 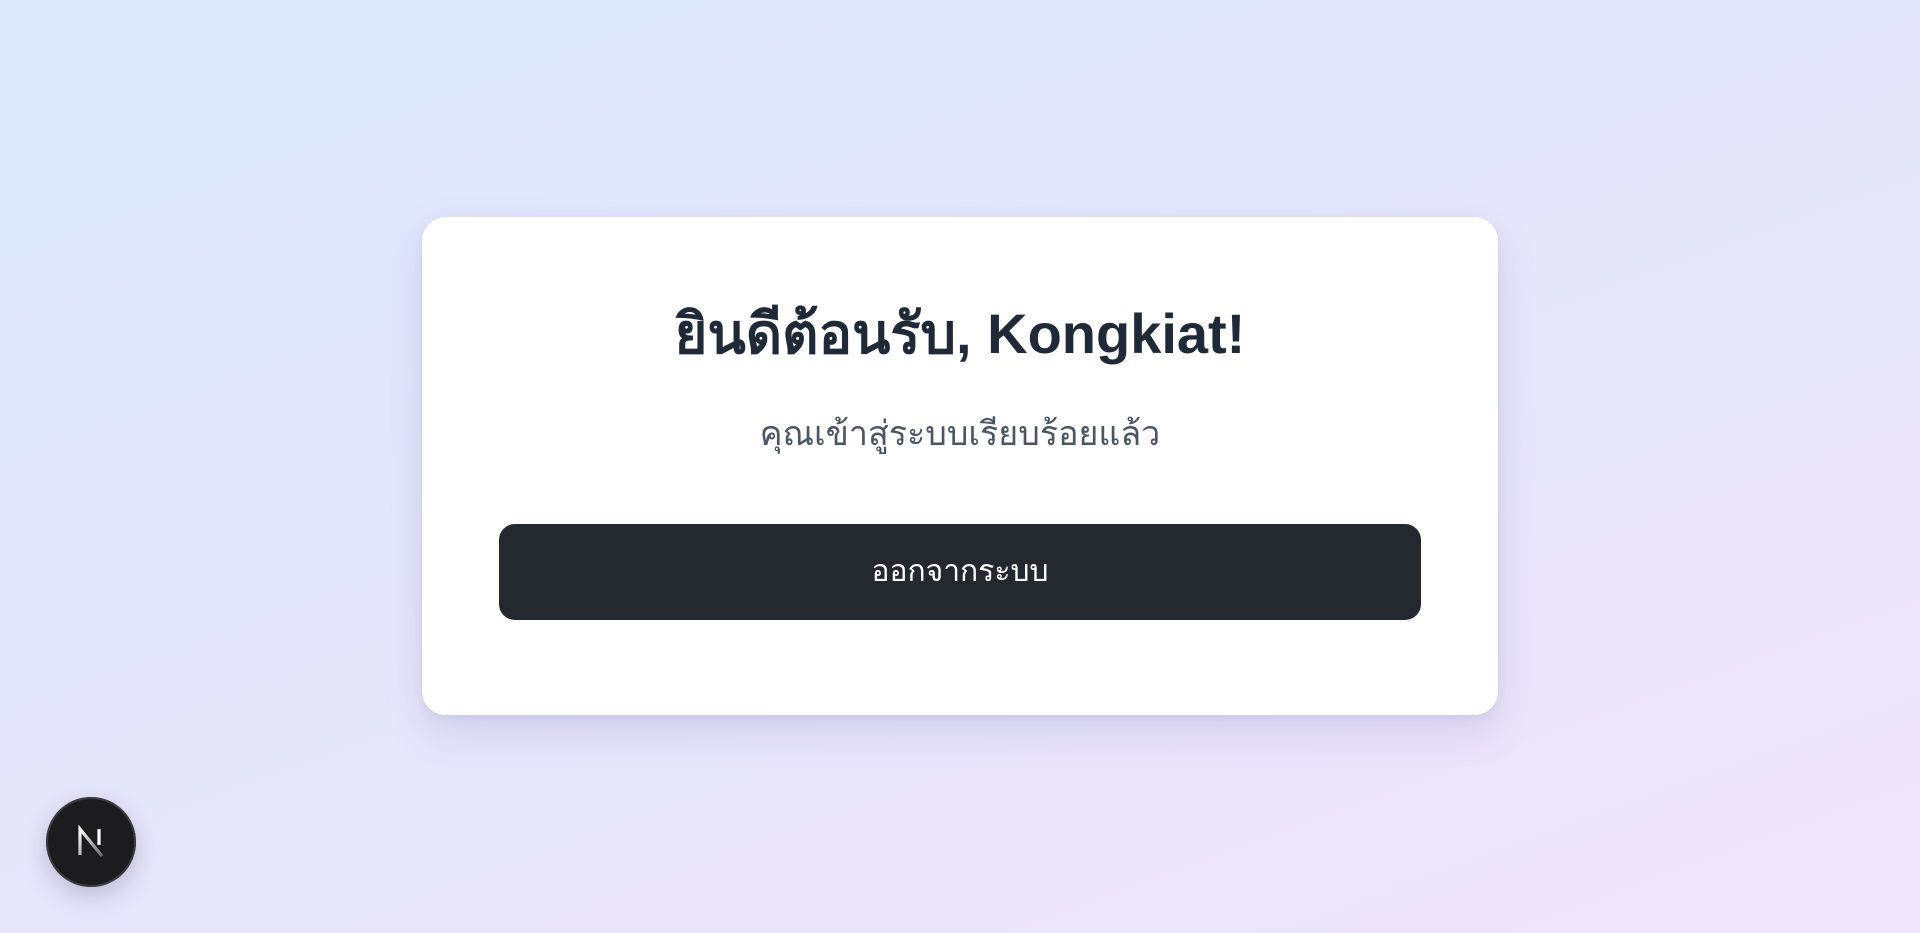 I want to click on welcome-title: ยินดีต้อนรับ, Kongkiat!, so click(x=960, y=333).